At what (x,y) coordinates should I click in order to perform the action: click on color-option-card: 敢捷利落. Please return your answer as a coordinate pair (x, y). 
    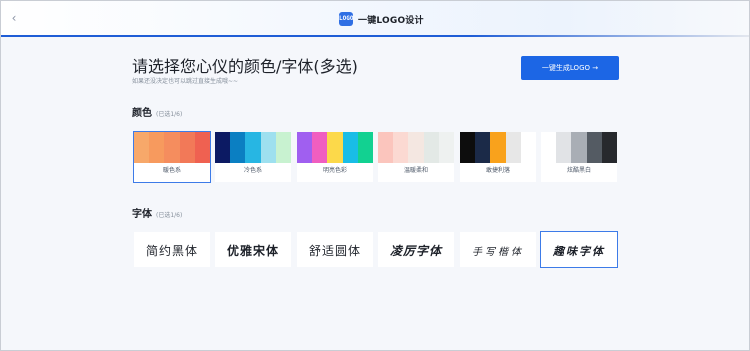
    Looking at the image, I should click on (498, 157).